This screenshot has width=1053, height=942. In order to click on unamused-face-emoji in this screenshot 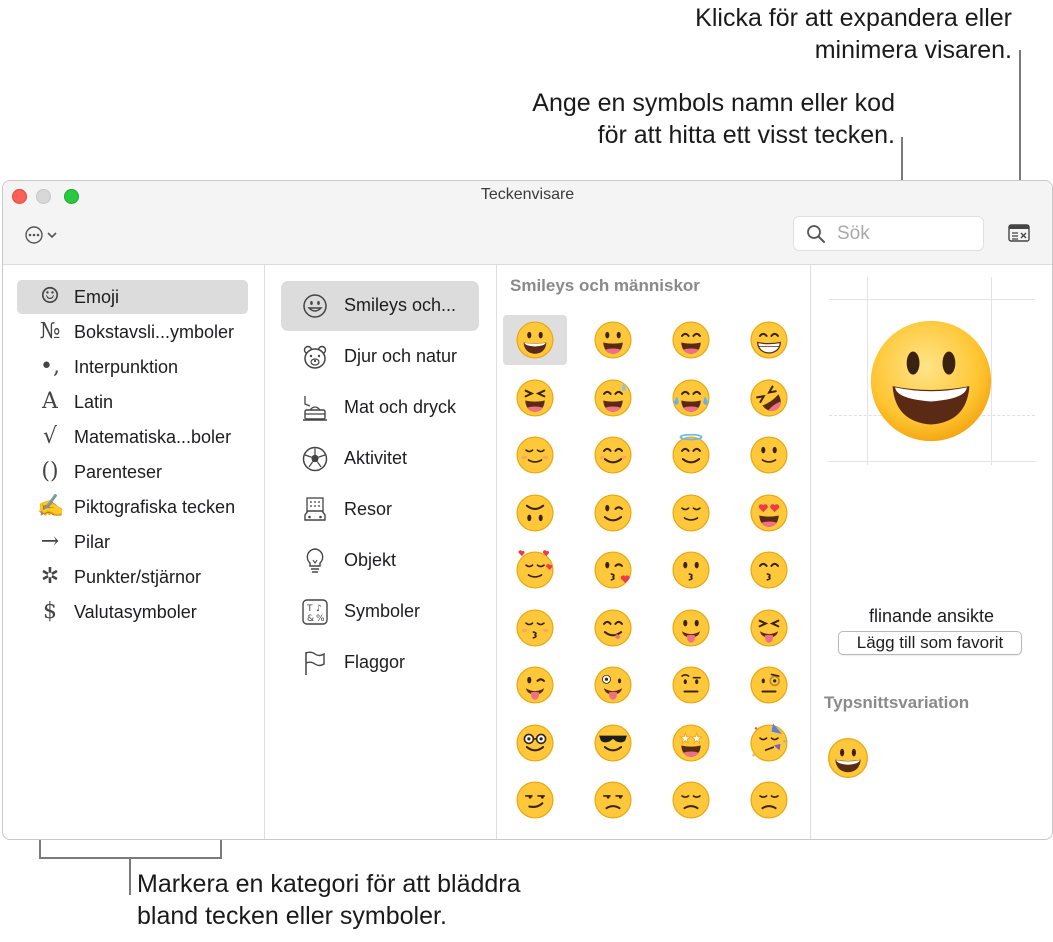, I will do `click(613, 800)`.